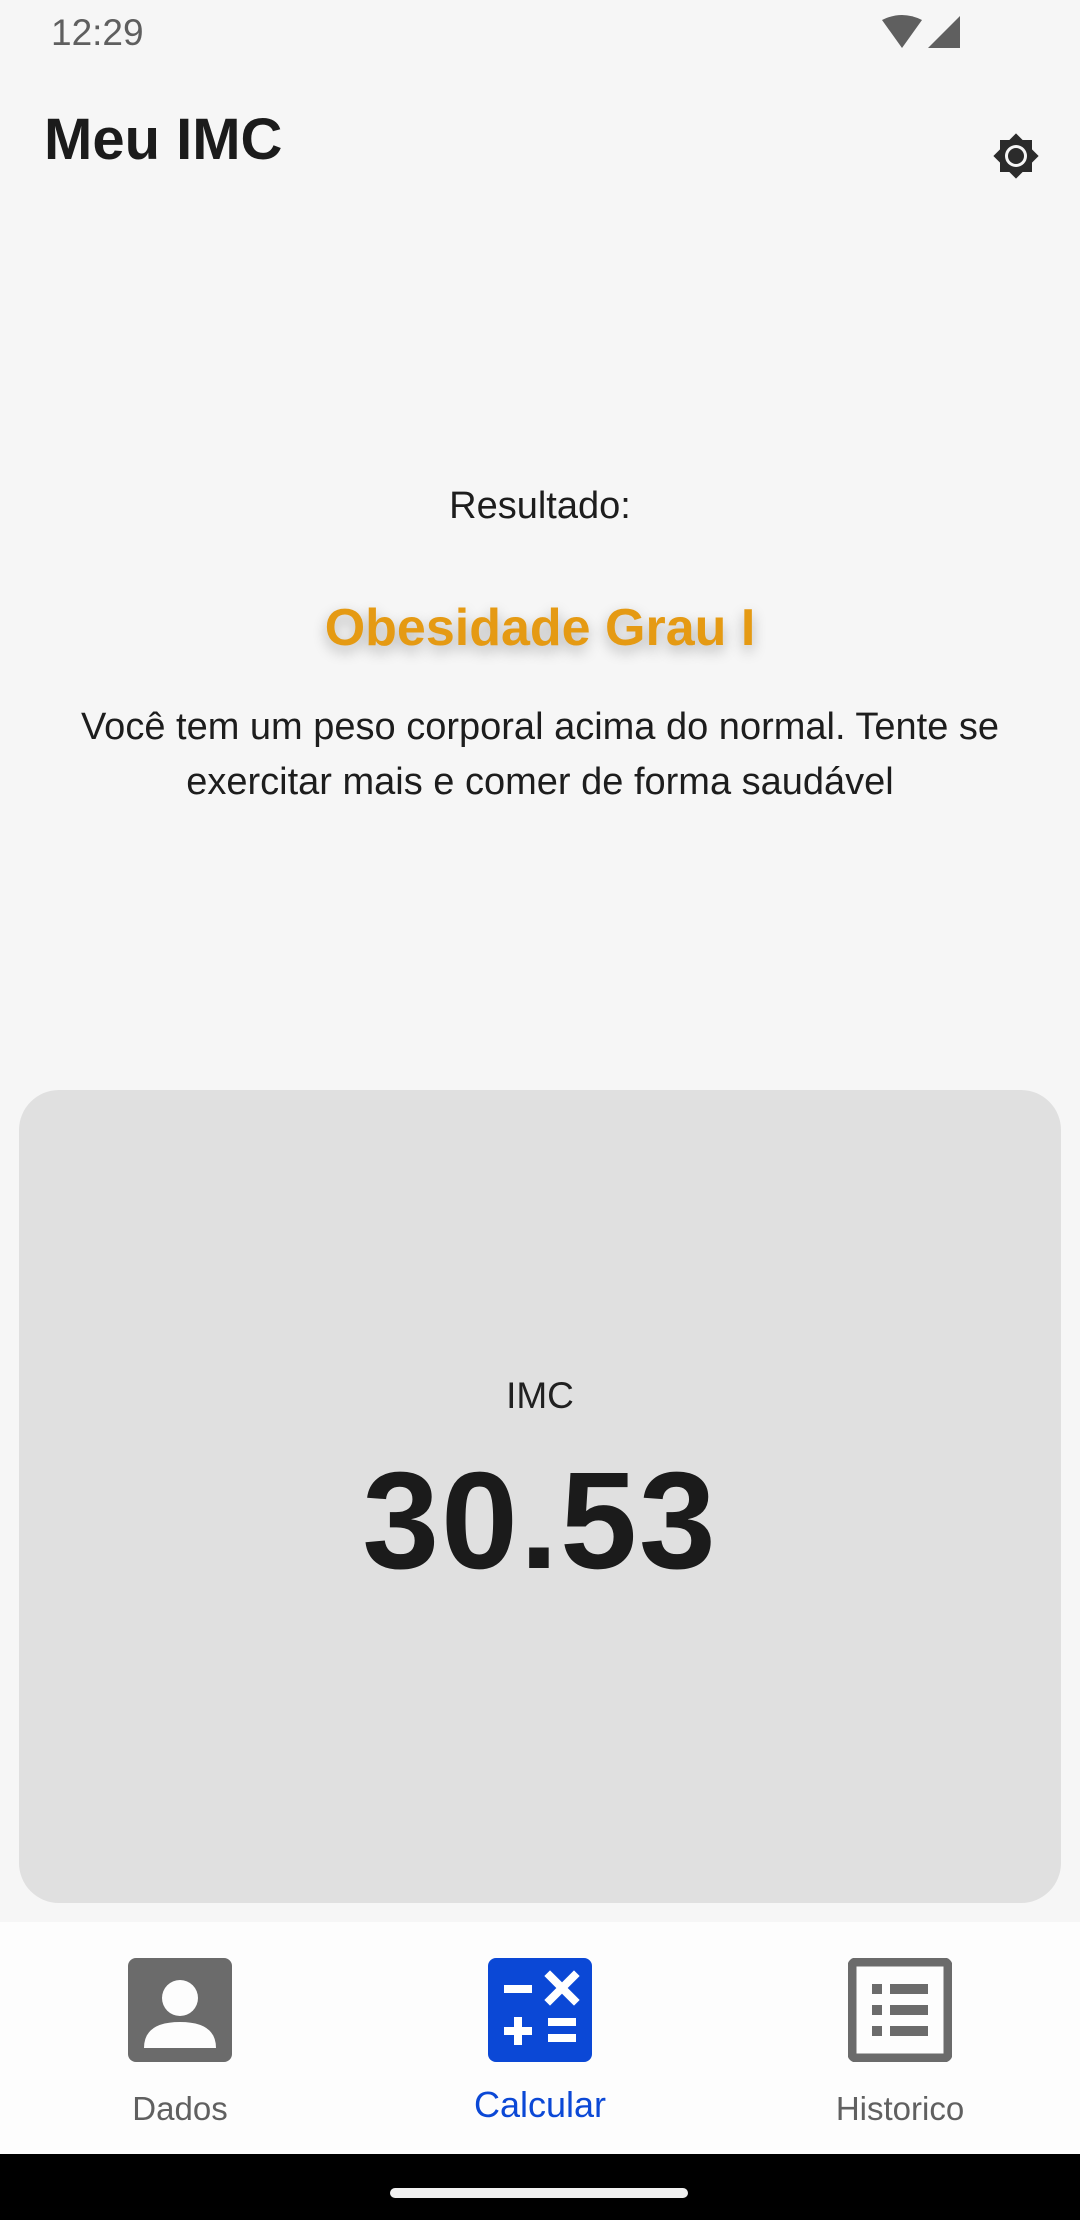 The height and width of the screenshot is (2220, 1080). I want to click on theme-toggle-button, so click(1016, 156).